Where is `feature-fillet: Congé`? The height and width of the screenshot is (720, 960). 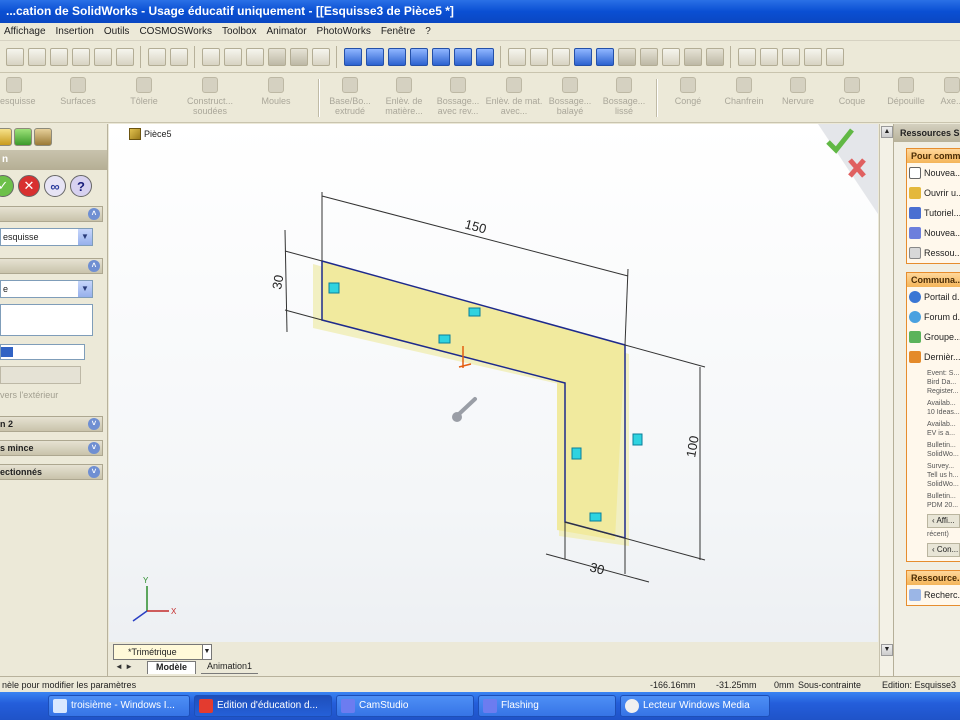
feature-fillet: Congé is located at coordinates (688, 91).